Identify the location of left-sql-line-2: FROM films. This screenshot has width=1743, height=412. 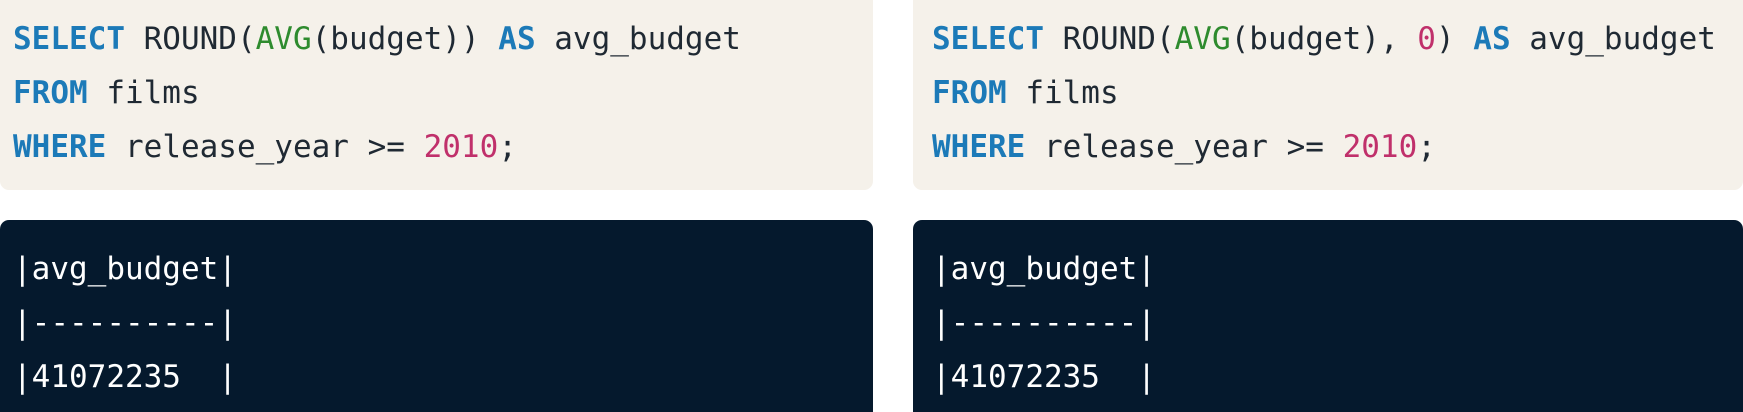
(377, 93).